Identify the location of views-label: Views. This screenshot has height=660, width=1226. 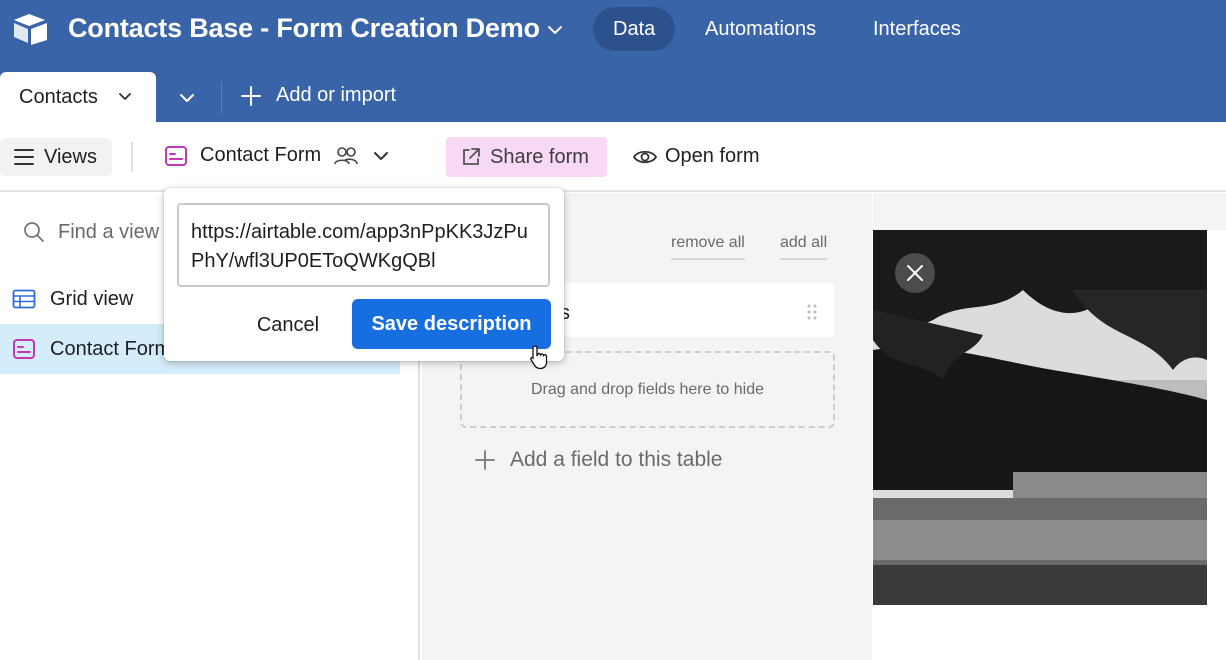
(70, 156).